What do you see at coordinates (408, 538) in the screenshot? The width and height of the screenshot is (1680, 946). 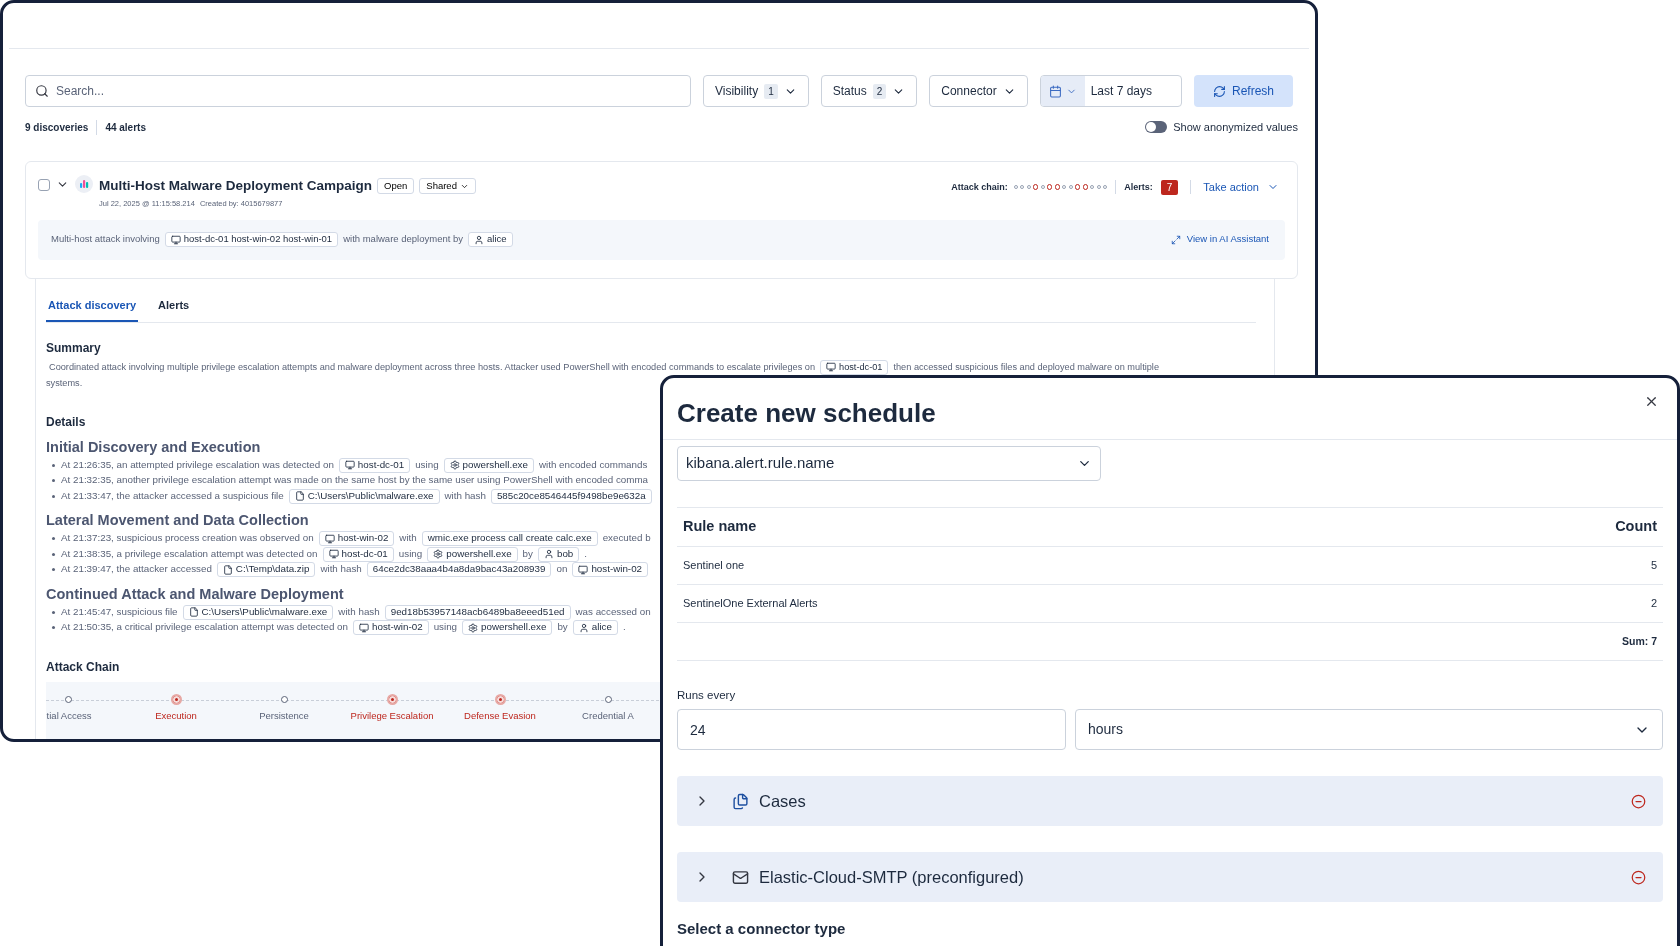 I see `text-fragment: with` at bounding box center [408, 538].